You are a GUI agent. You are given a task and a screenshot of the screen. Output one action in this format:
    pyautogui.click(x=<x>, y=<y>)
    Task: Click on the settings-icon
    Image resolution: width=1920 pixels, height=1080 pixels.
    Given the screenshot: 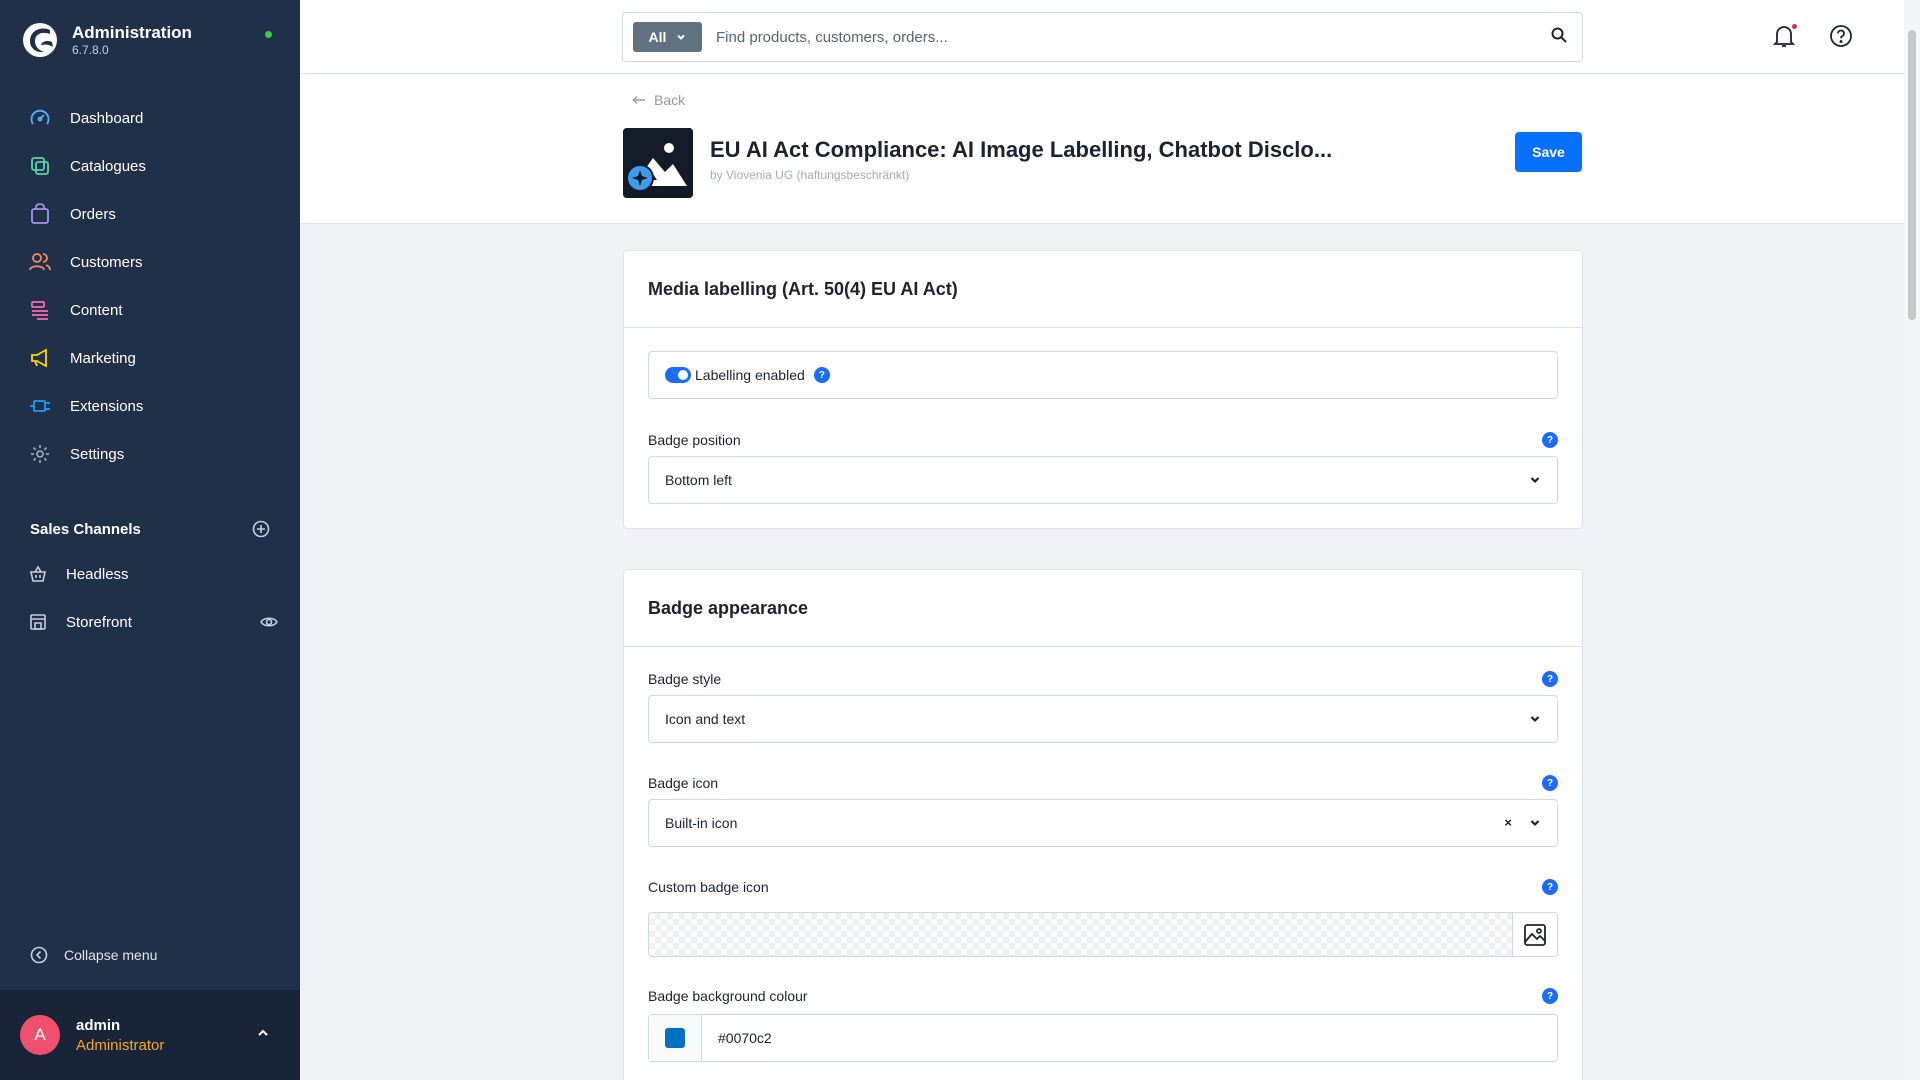 What is the action you would take?
    pyautogui.click(x=40, y=454)
    